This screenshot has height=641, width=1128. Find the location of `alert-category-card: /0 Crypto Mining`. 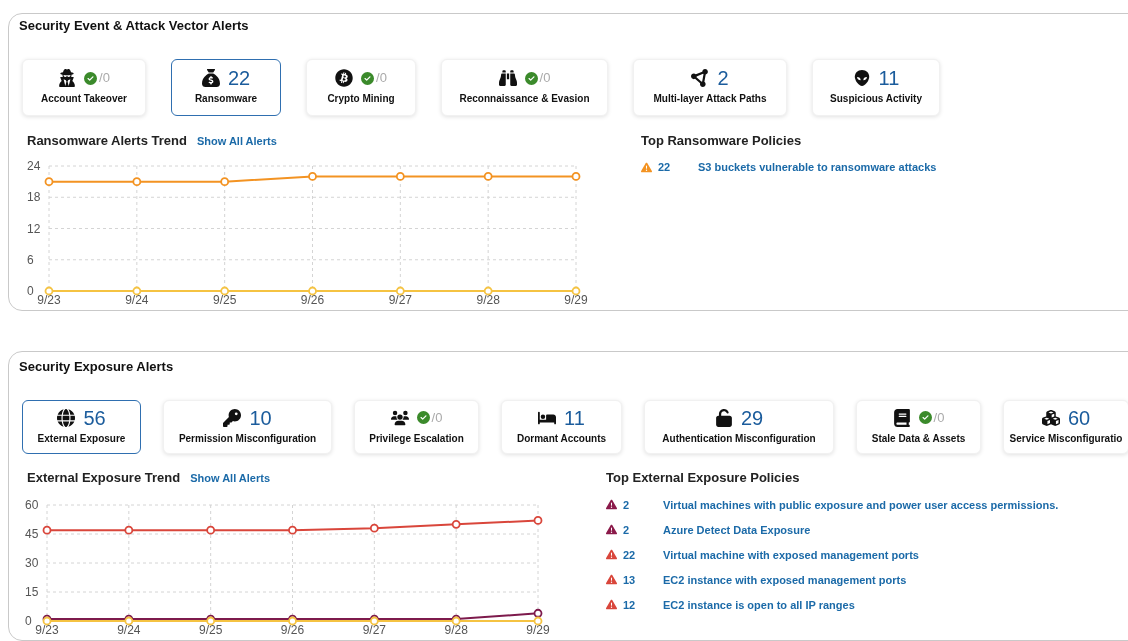

alert-category-card: /0 Crypto Mining is located at coordinates (361, 87).